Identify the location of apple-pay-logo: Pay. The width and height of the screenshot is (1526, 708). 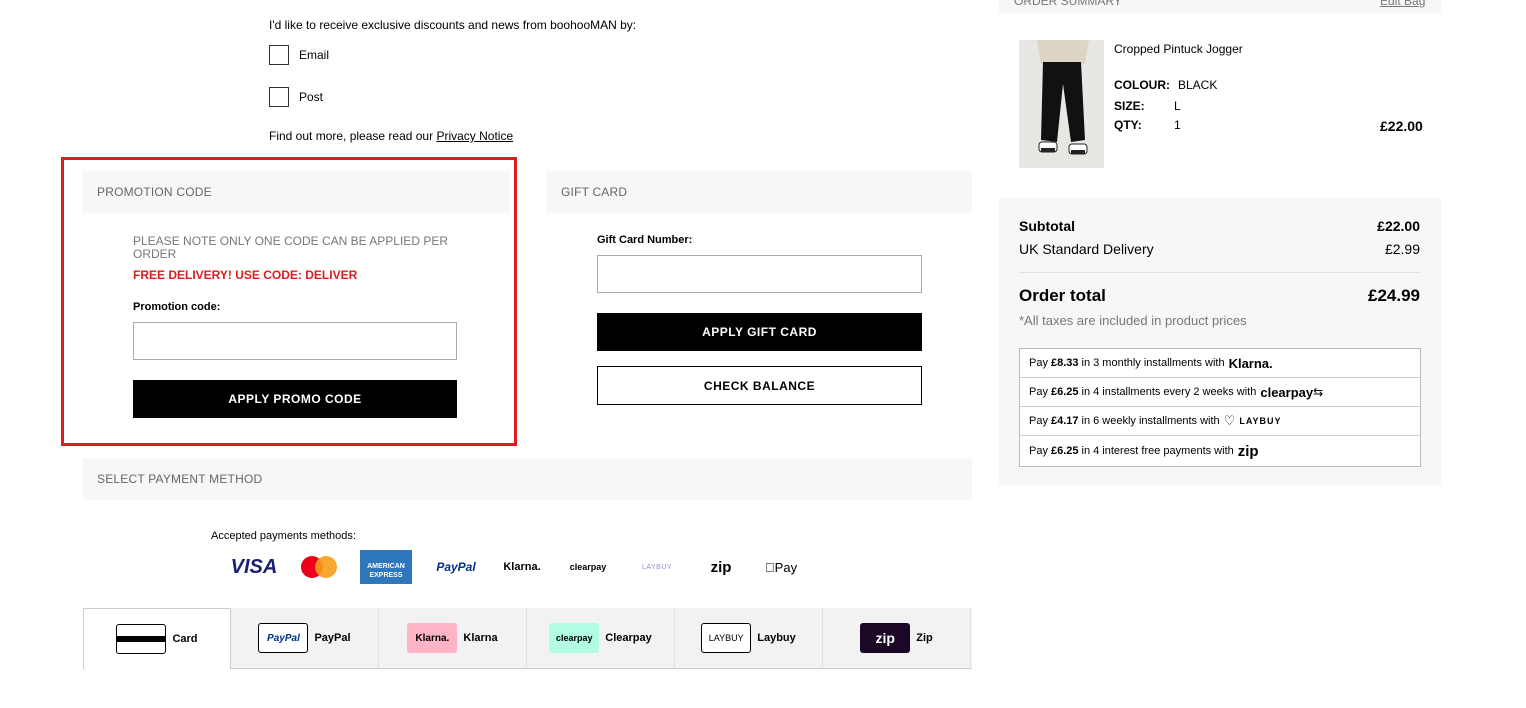
(781, 567).